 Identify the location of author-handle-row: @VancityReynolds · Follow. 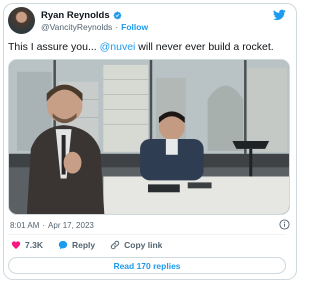
(94, 27).